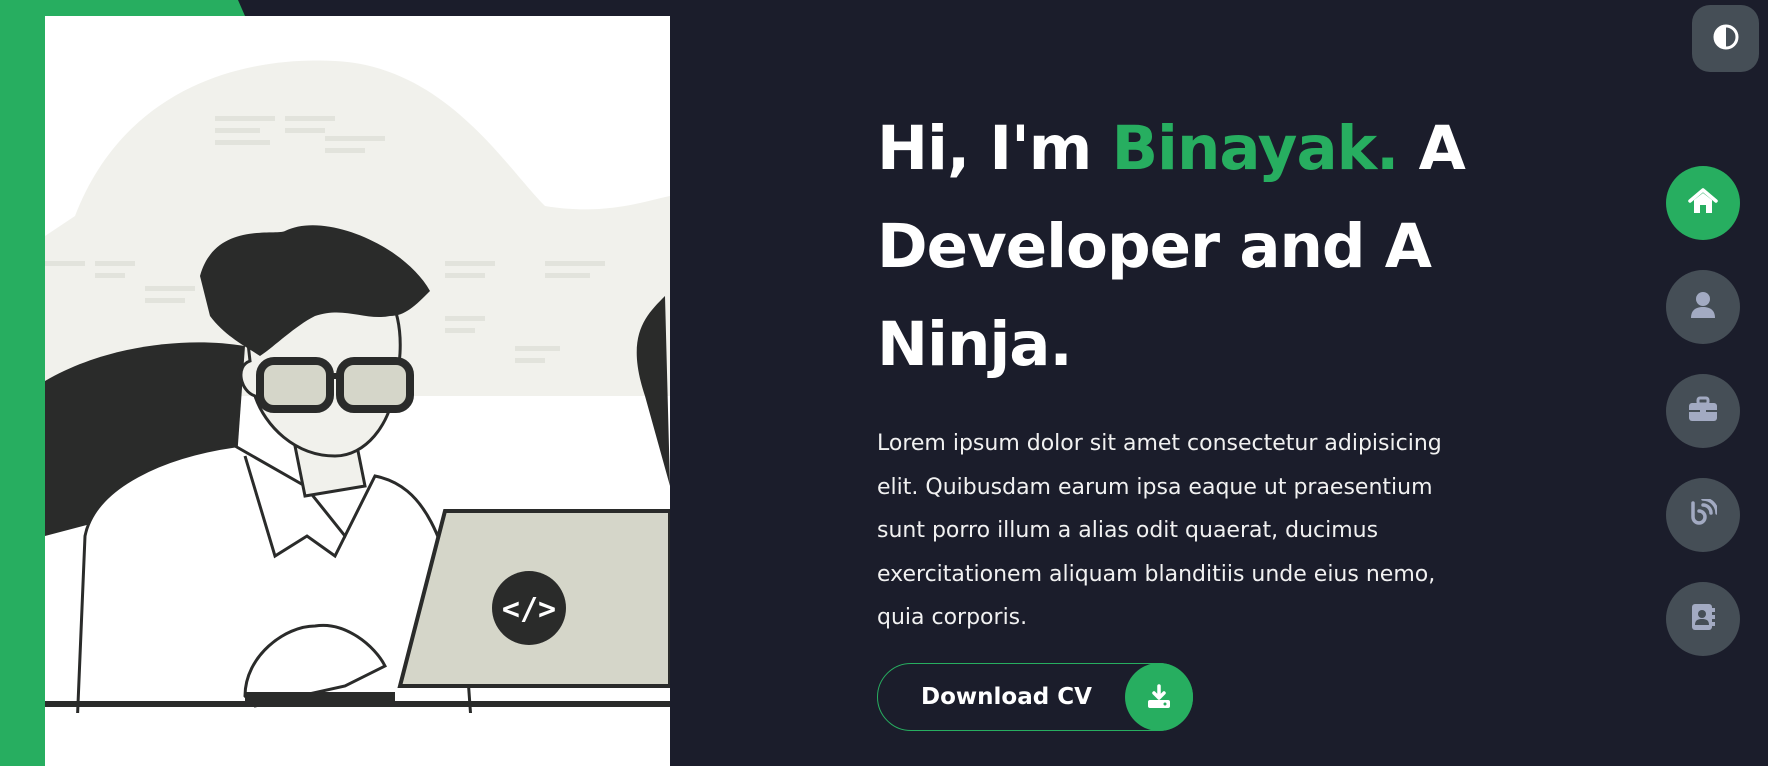 The width and height of the screenshot is (1768, 766). I want to click on code-tag-icon: </>, so click(529, 609).